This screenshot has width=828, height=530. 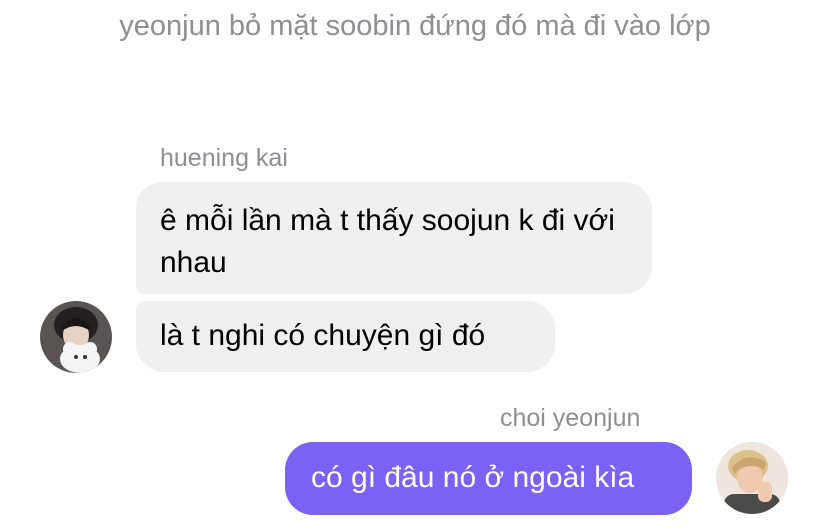 I want to click on incoming-avatar, so click(x=76, y=337).